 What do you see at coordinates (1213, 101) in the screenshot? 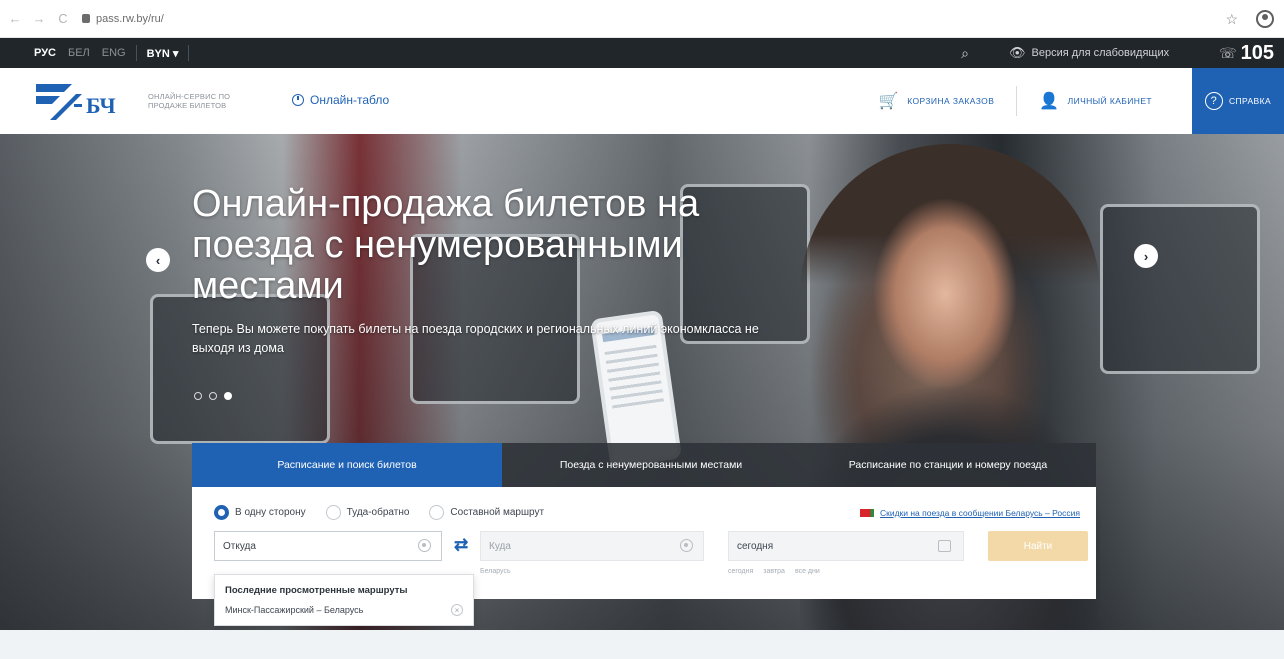
I see `question-icon: ?` at bounding box center [1213, 101].